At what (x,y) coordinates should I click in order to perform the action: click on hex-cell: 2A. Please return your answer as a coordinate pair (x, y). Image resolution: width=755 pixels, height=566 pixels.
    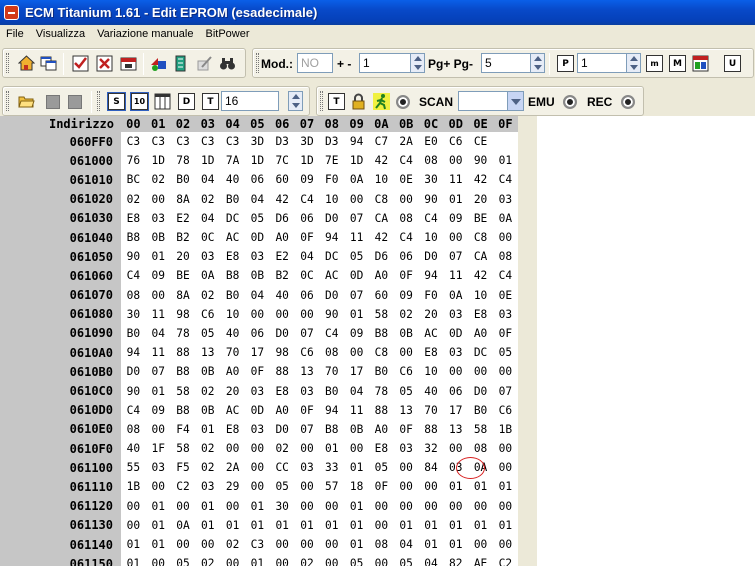
    Looking at the image, I should click on (406, 142).